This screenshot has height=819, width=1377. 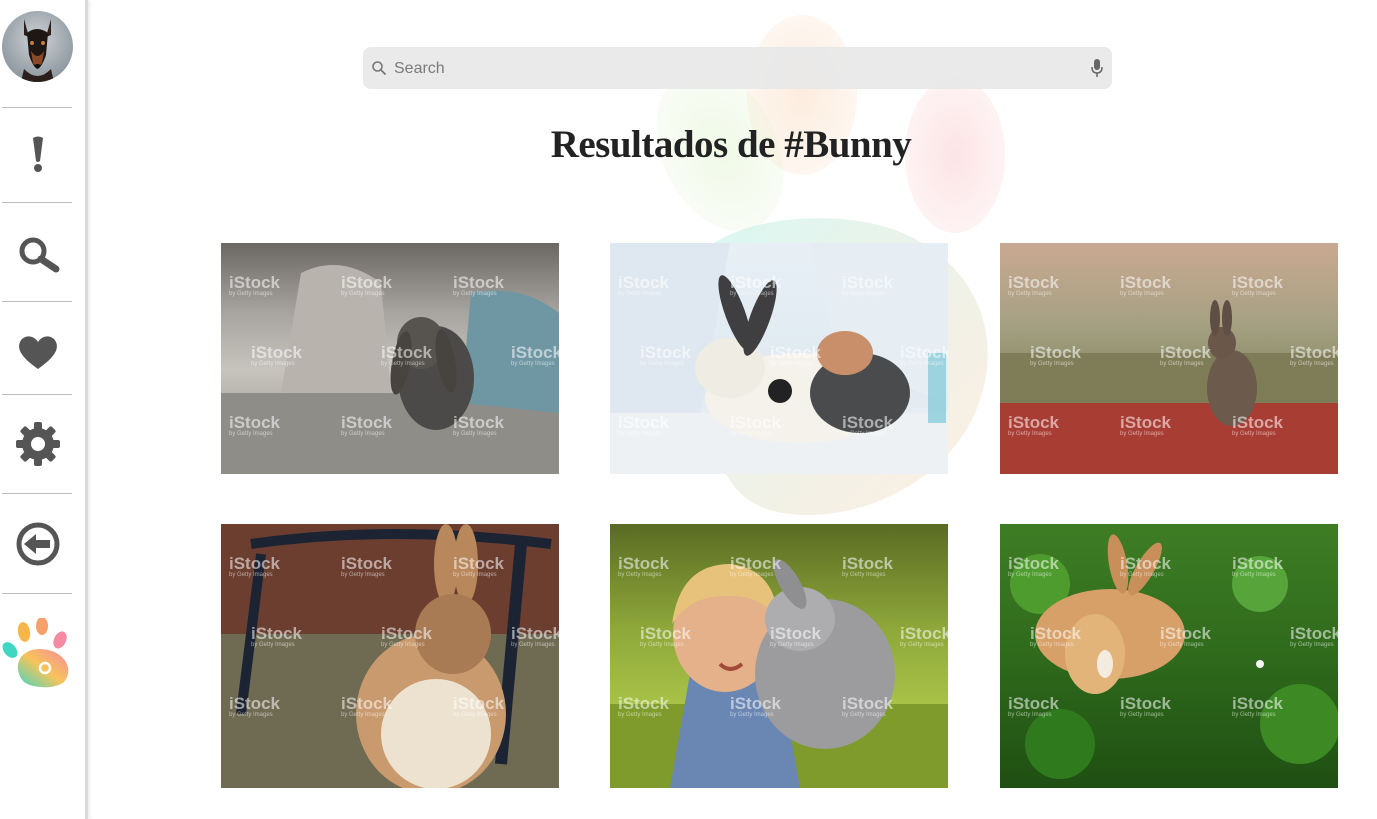 What do you see at coordinates (1097, 68) in the screenshot?
I see `microphone-icon` at bounding box center [1097, 68].